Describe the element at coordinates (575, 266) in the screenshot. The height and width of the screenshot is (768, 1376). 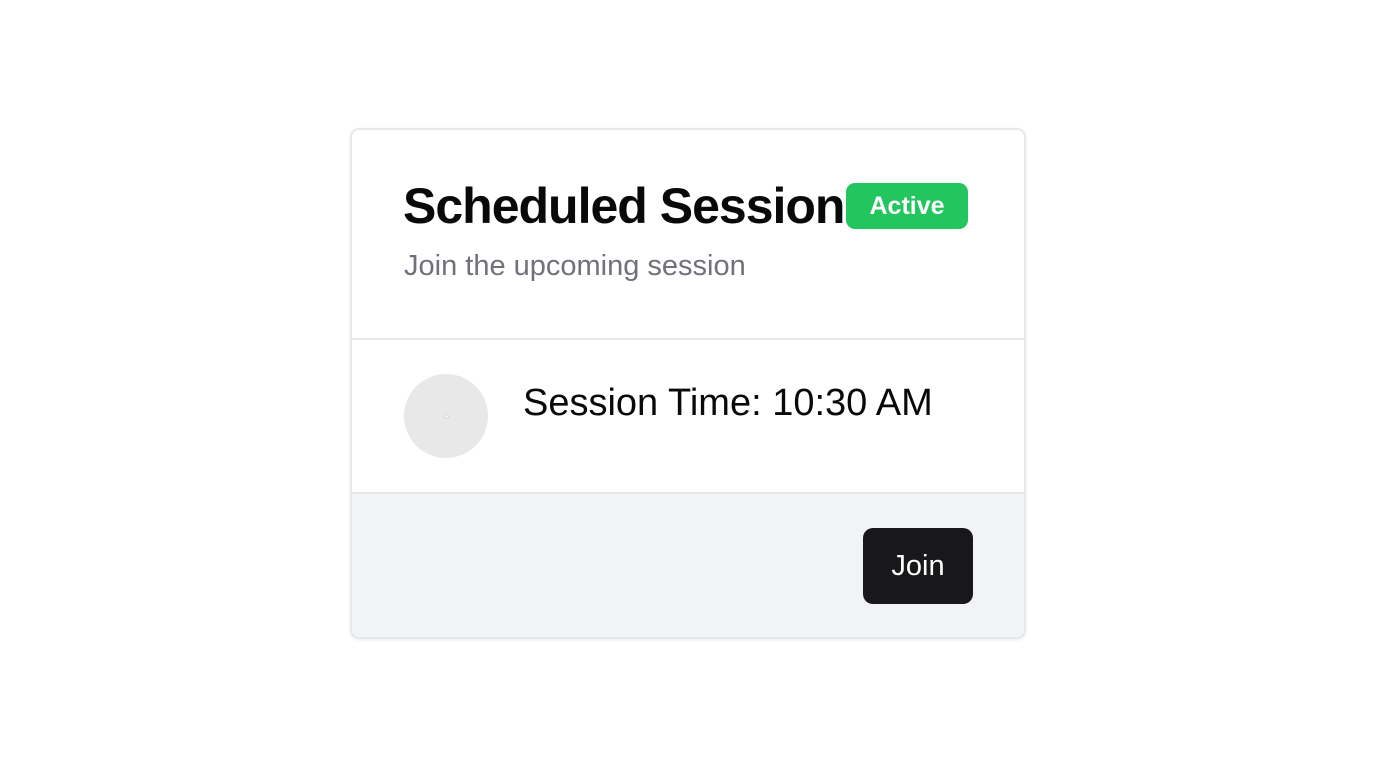
I see `card-subtitle: Join the upcoming session` at that location.